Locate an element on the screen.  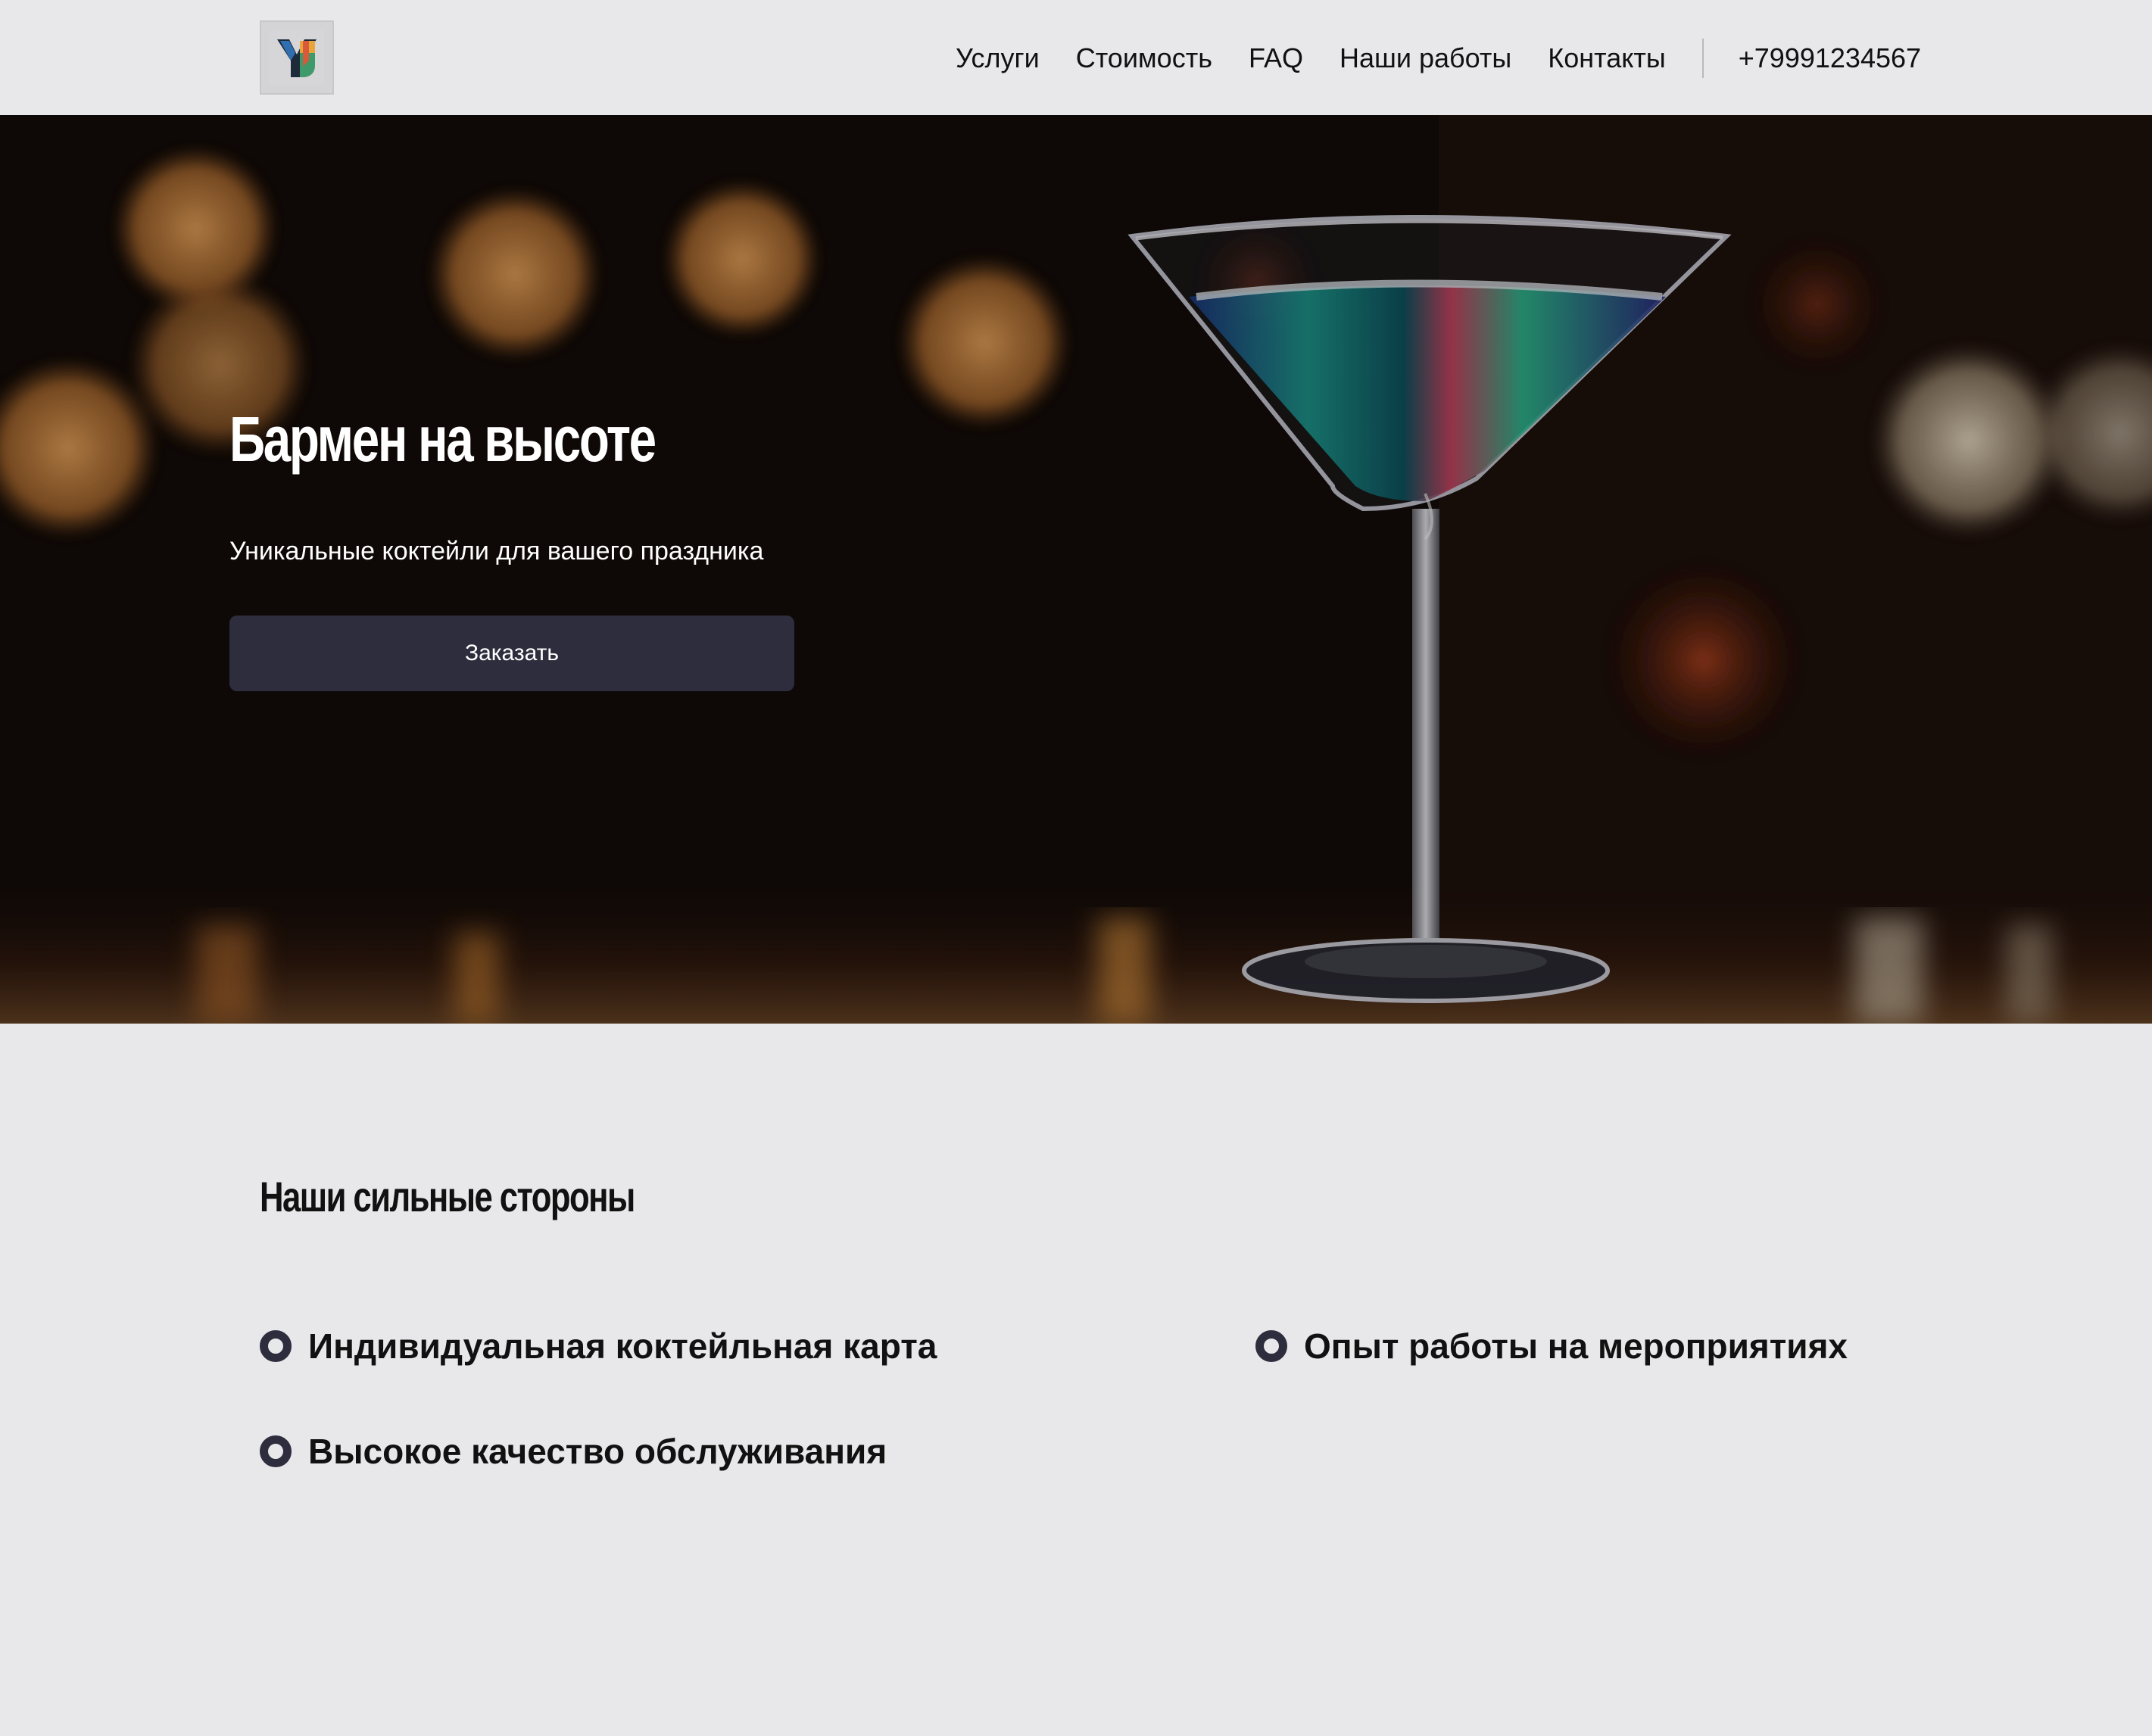
nav-divider is located at coordinates (1702, 58).